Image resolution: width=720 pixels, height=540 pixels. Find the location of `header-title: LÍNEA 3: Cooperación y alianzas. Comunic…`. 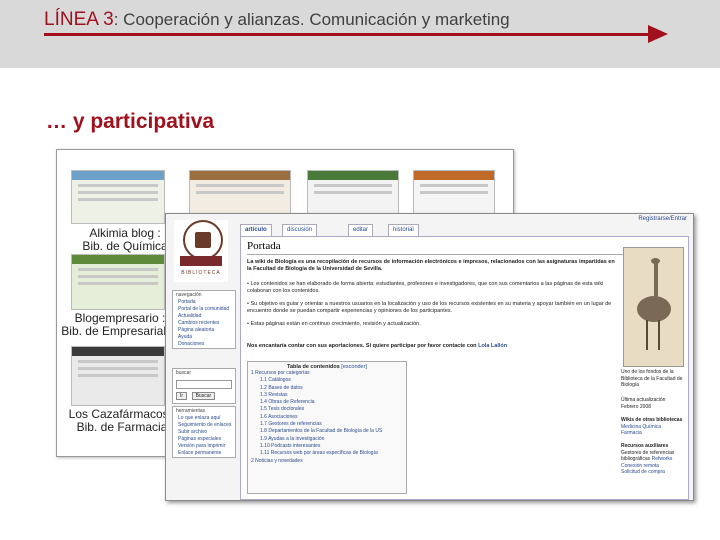

header-title: LÍNEA 3: Cooperación y alianzas. Comunic… is located at coordinates (277, 20).